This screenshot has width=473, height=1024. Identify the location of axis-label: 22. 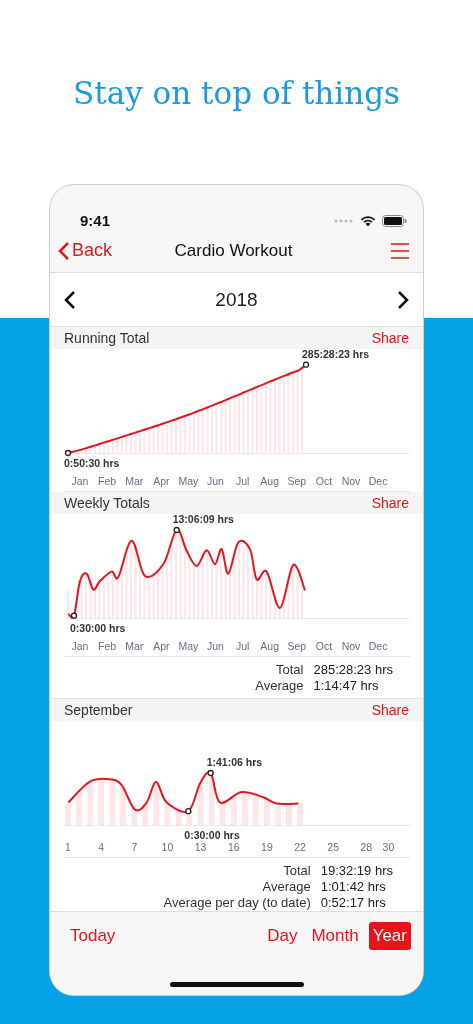
(300, 847).